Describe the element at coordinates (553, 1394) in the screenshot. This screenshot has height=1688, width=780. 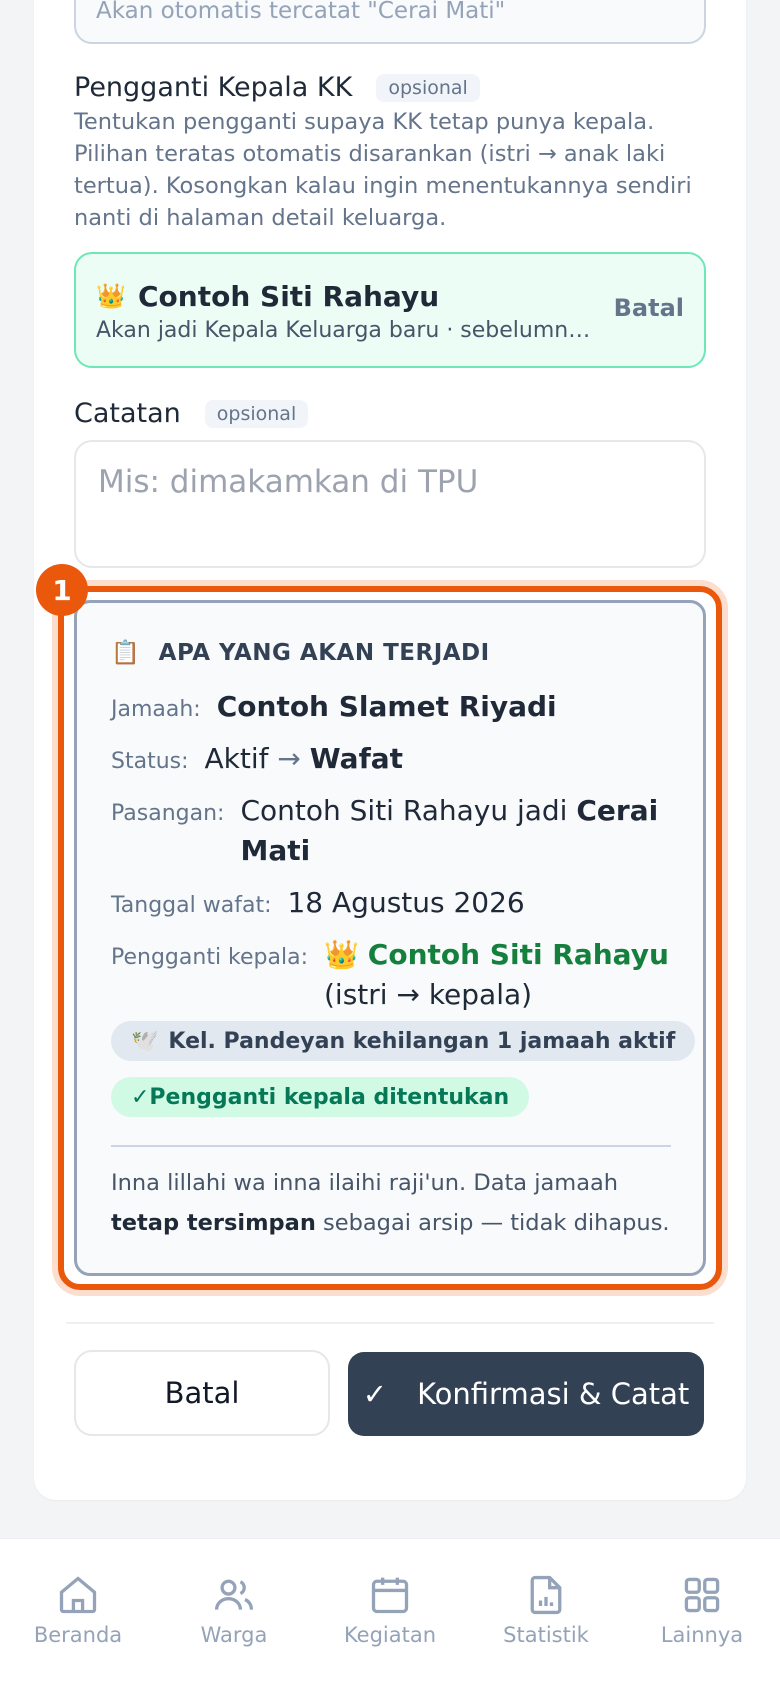
I see `confirm-label: Konfirmasi & Catat` at that location.